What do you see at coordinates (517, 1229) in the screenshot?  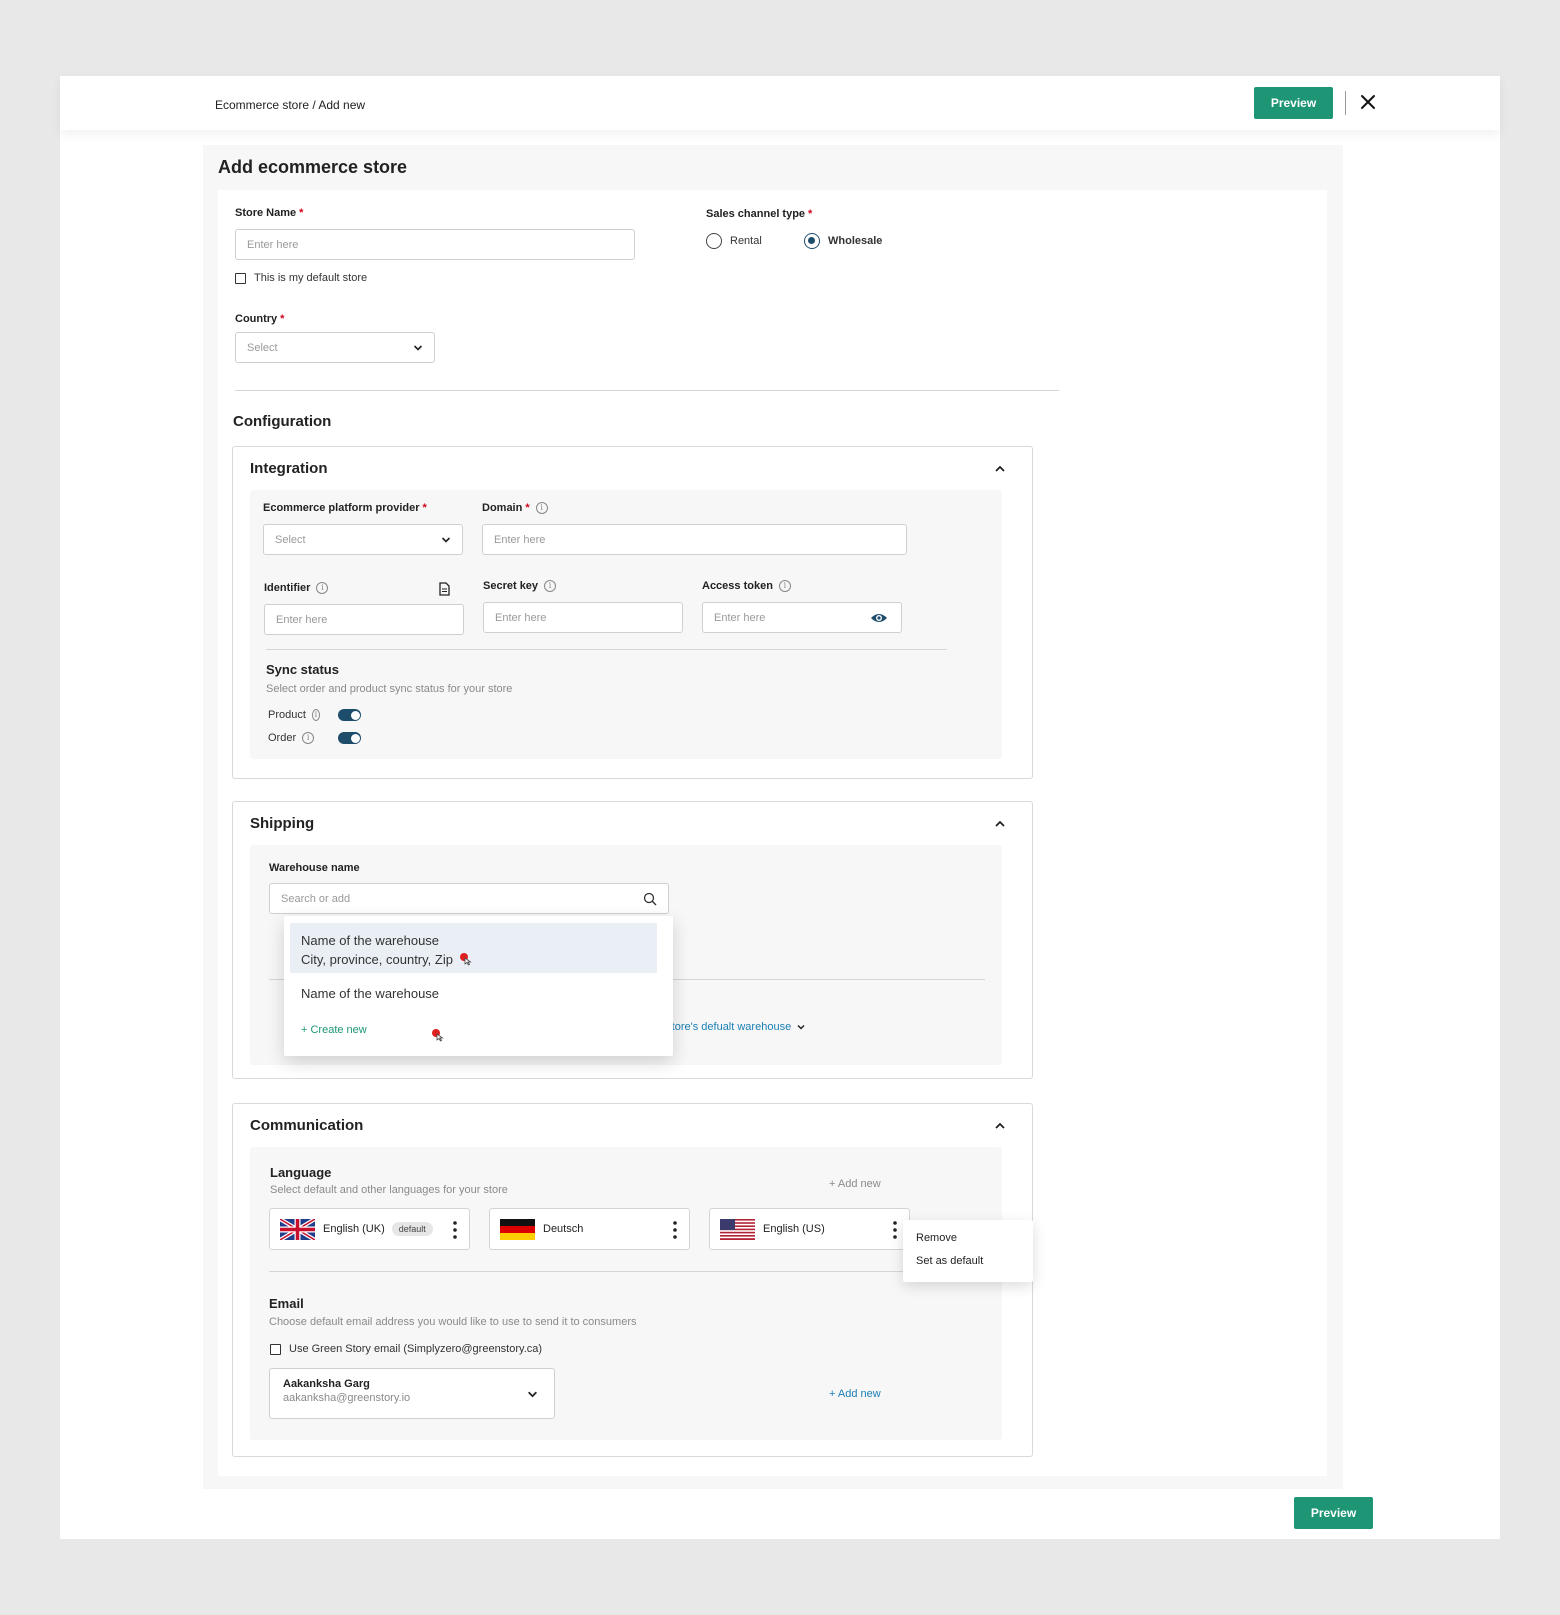 I see `germany-flag-icon` at bounding box center [517, 1229].